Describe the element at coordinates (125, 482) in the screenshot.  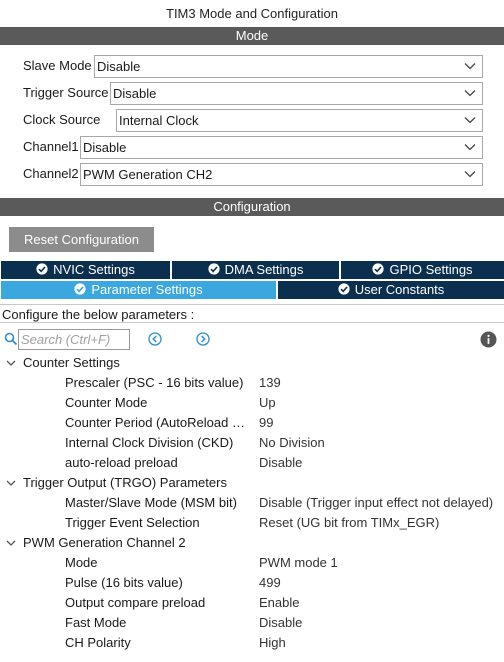
I see `group-label: Trigger Output (TRGO) Parameters` at that location.